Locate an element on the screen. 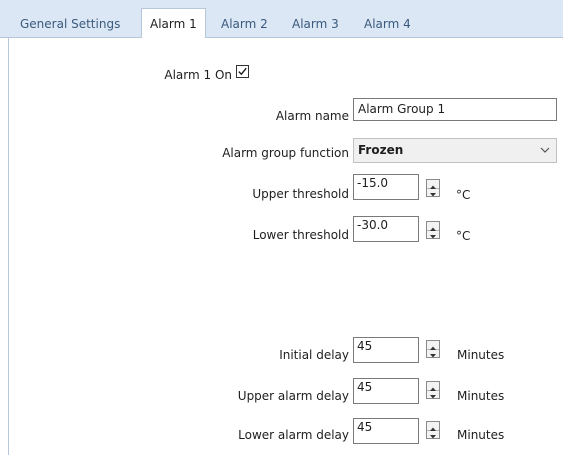  checkmark-icon is located at coordinates (242, 71).